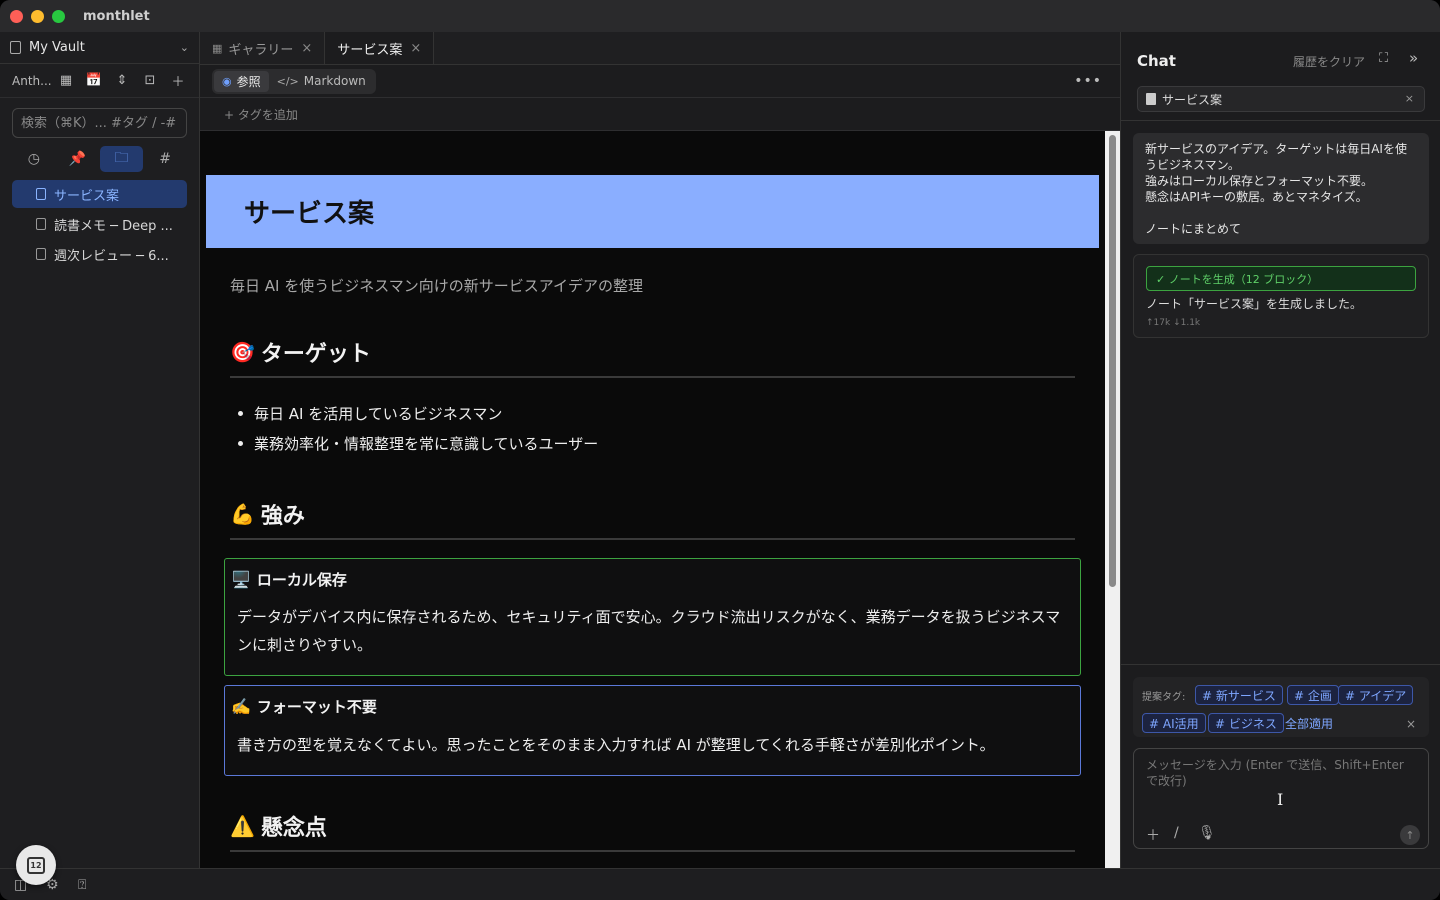  I want to click on tab-service-plan: サービス案 ×, so click(380, 48).